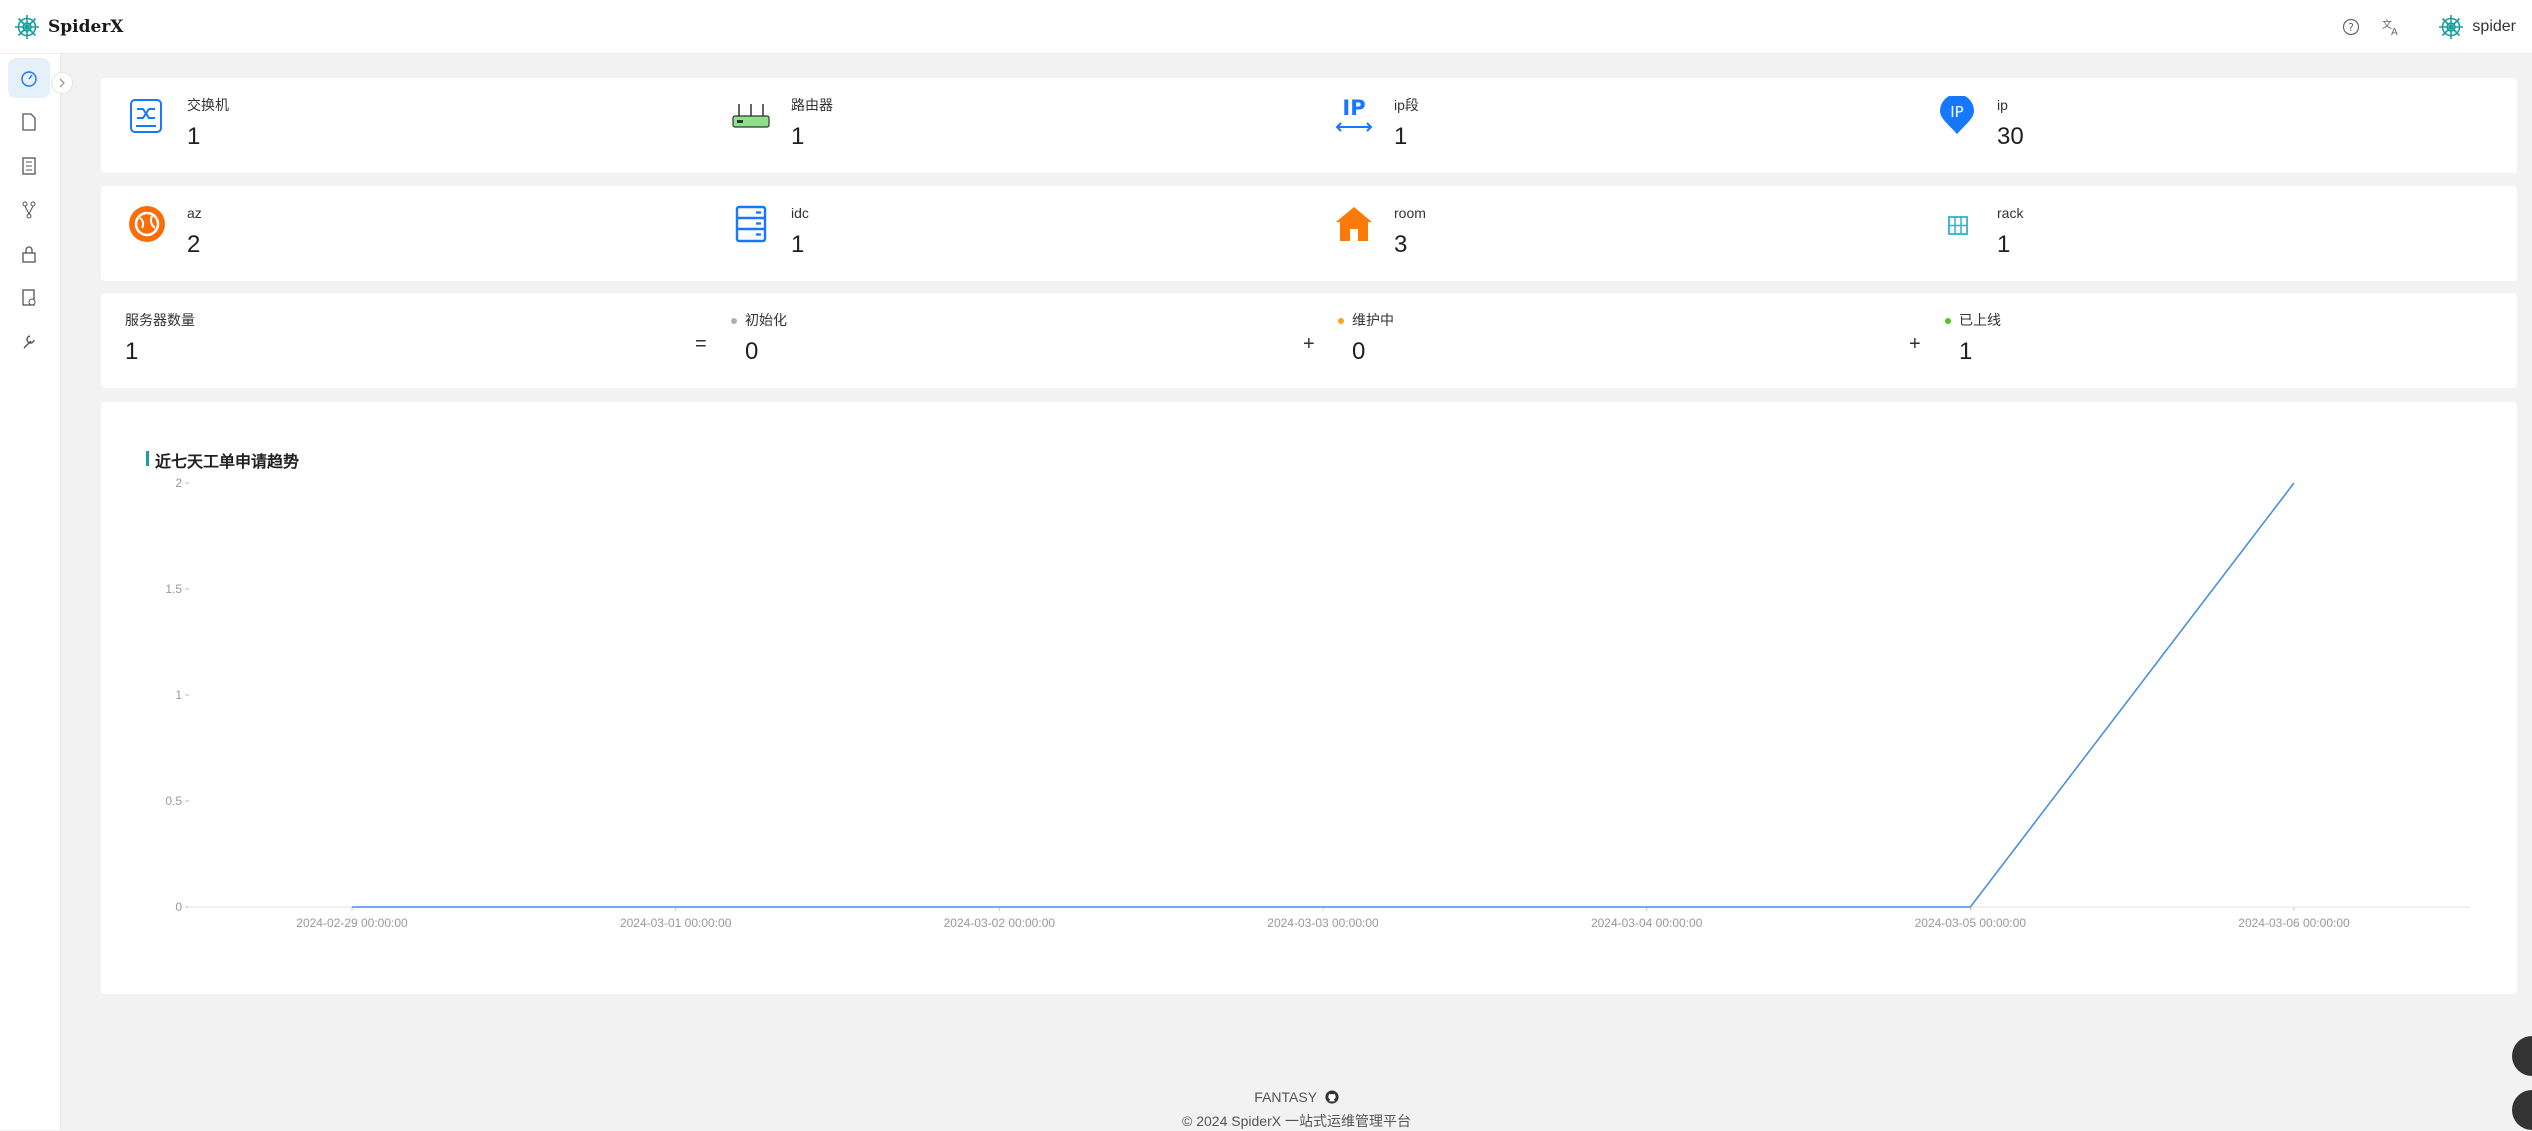 This screenshot has width=2532, height=1131. I want to click on sidebar-item-audit, so click(29, 298).